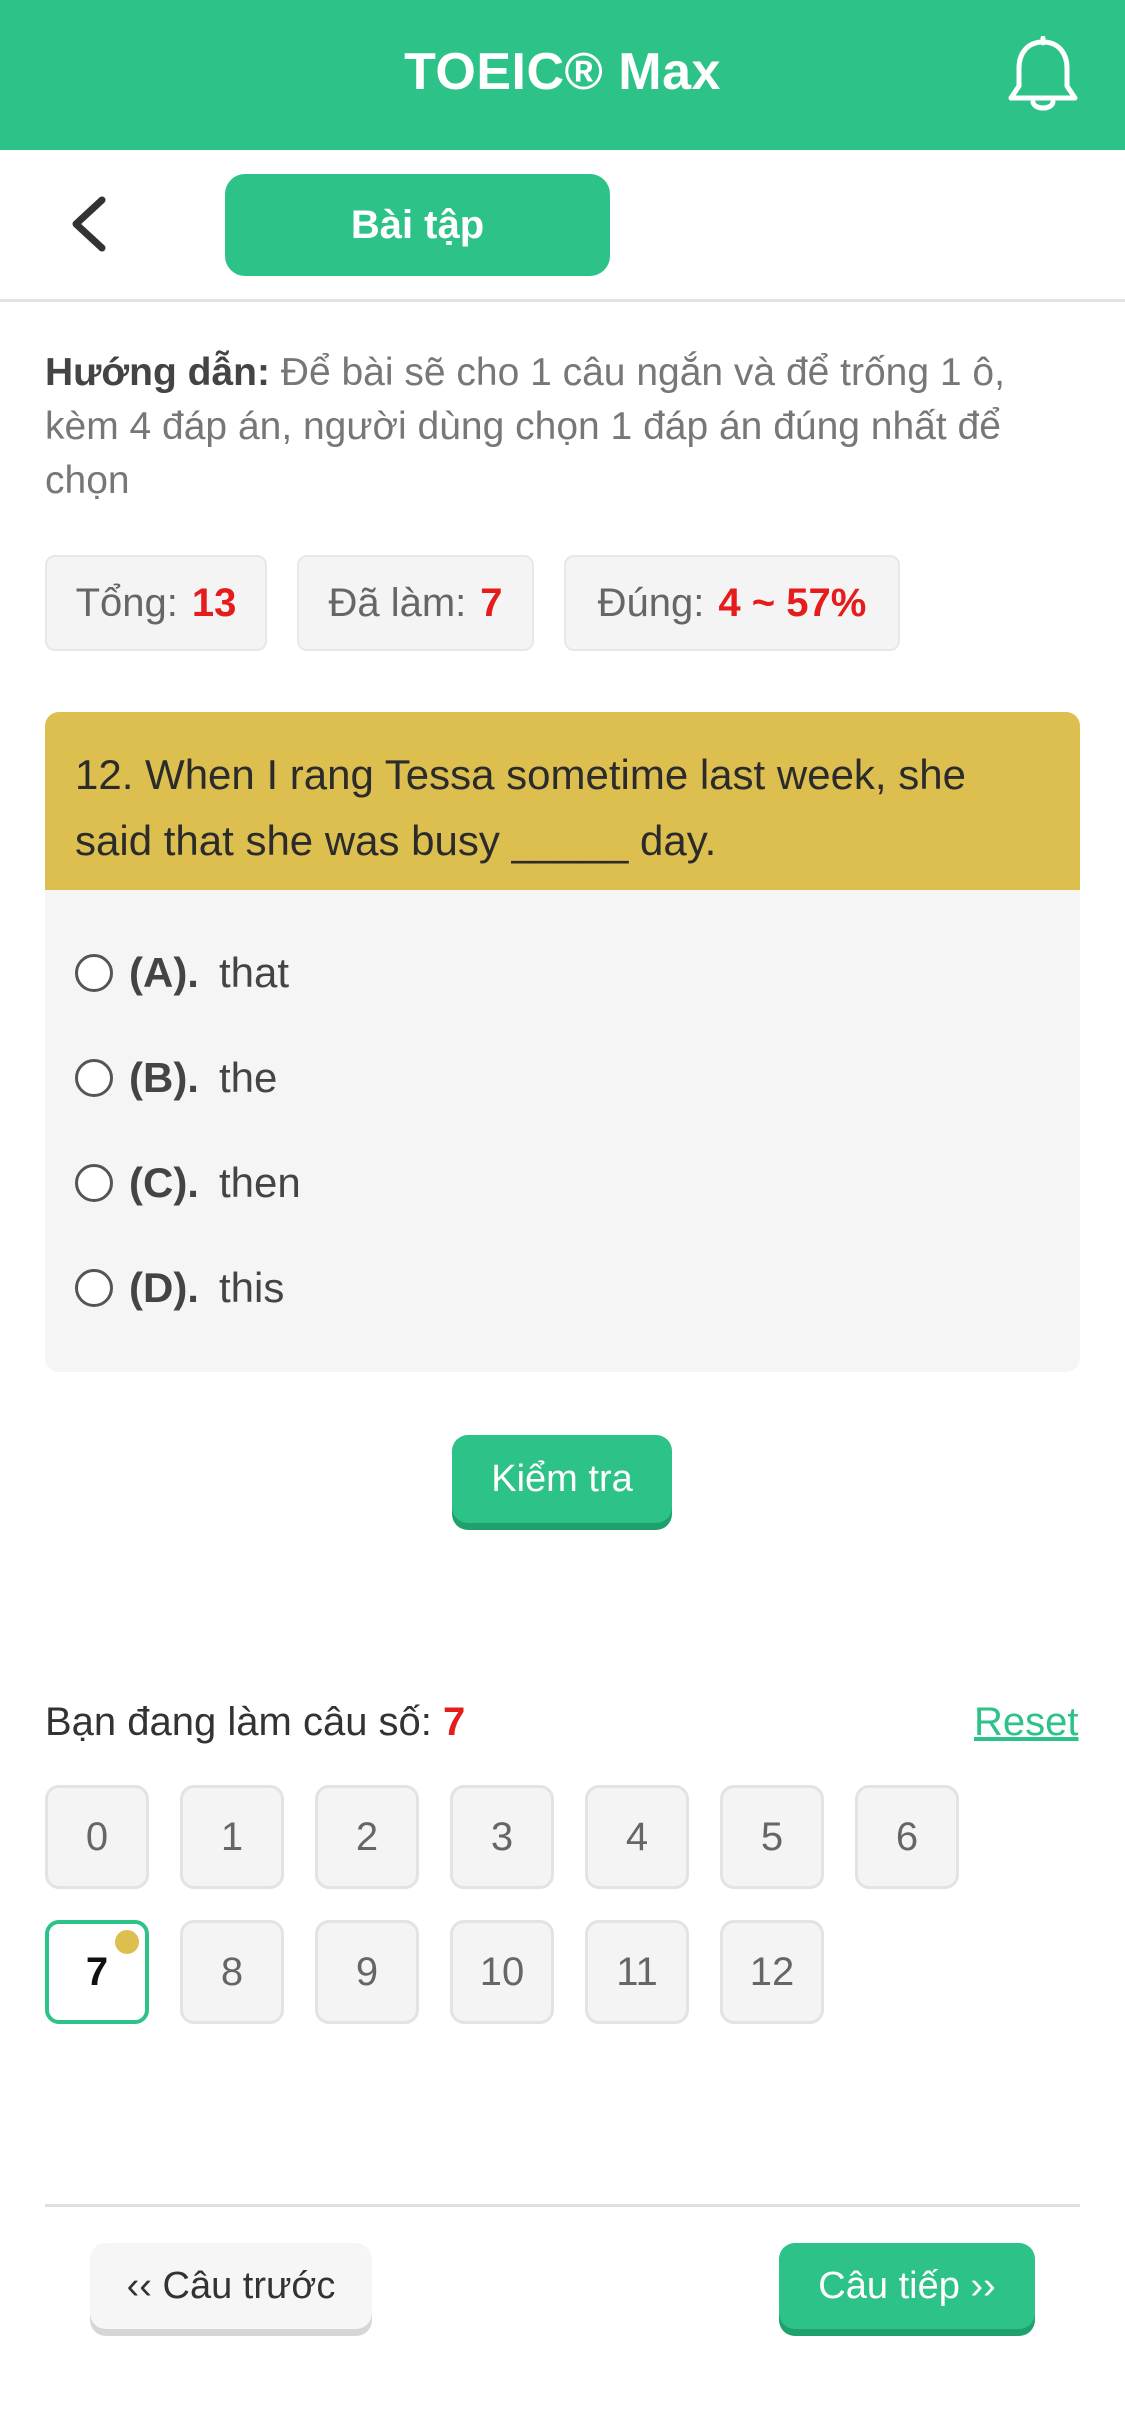 The width and height of the screenshot is (1125, 2436). I want to click on bell-icon, so click(1043, 76).